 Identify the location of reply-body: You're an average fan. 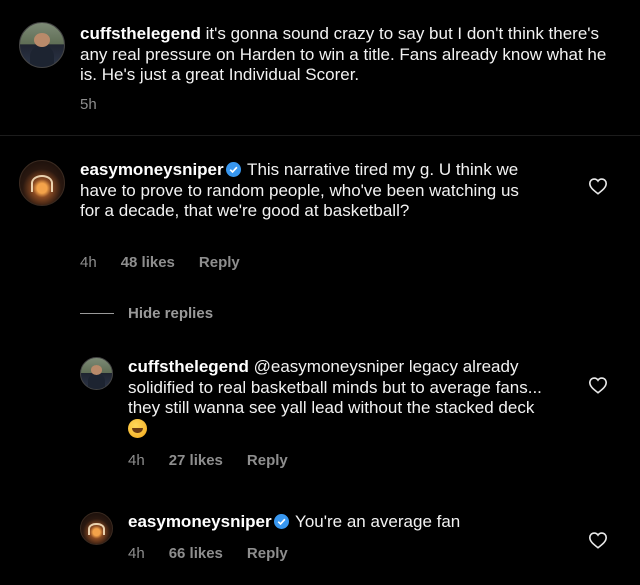
(375, 521).